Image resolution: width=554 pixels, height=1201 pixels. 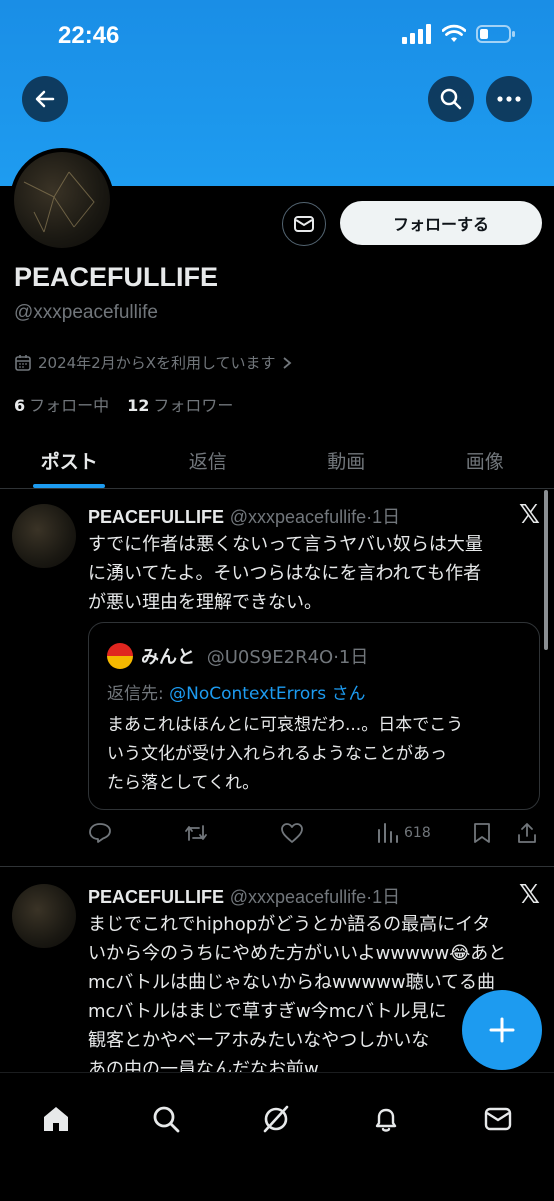 I want to click on following-label: フォロー中, so click(x=69, y=405).